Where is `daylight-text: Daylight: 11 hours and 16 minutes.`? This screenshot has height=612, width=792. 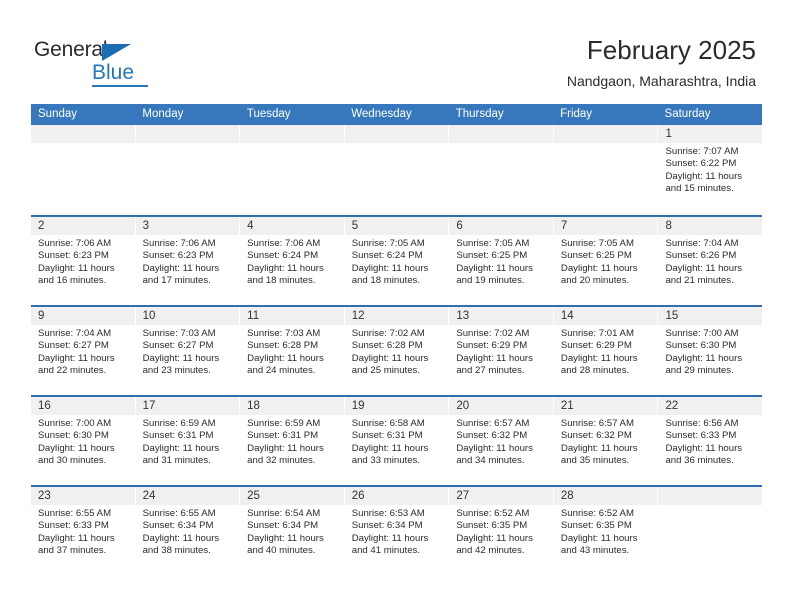 daylight-text: Daylight: 11 hours and 16 minutes. is located at coordinates (76, 274).